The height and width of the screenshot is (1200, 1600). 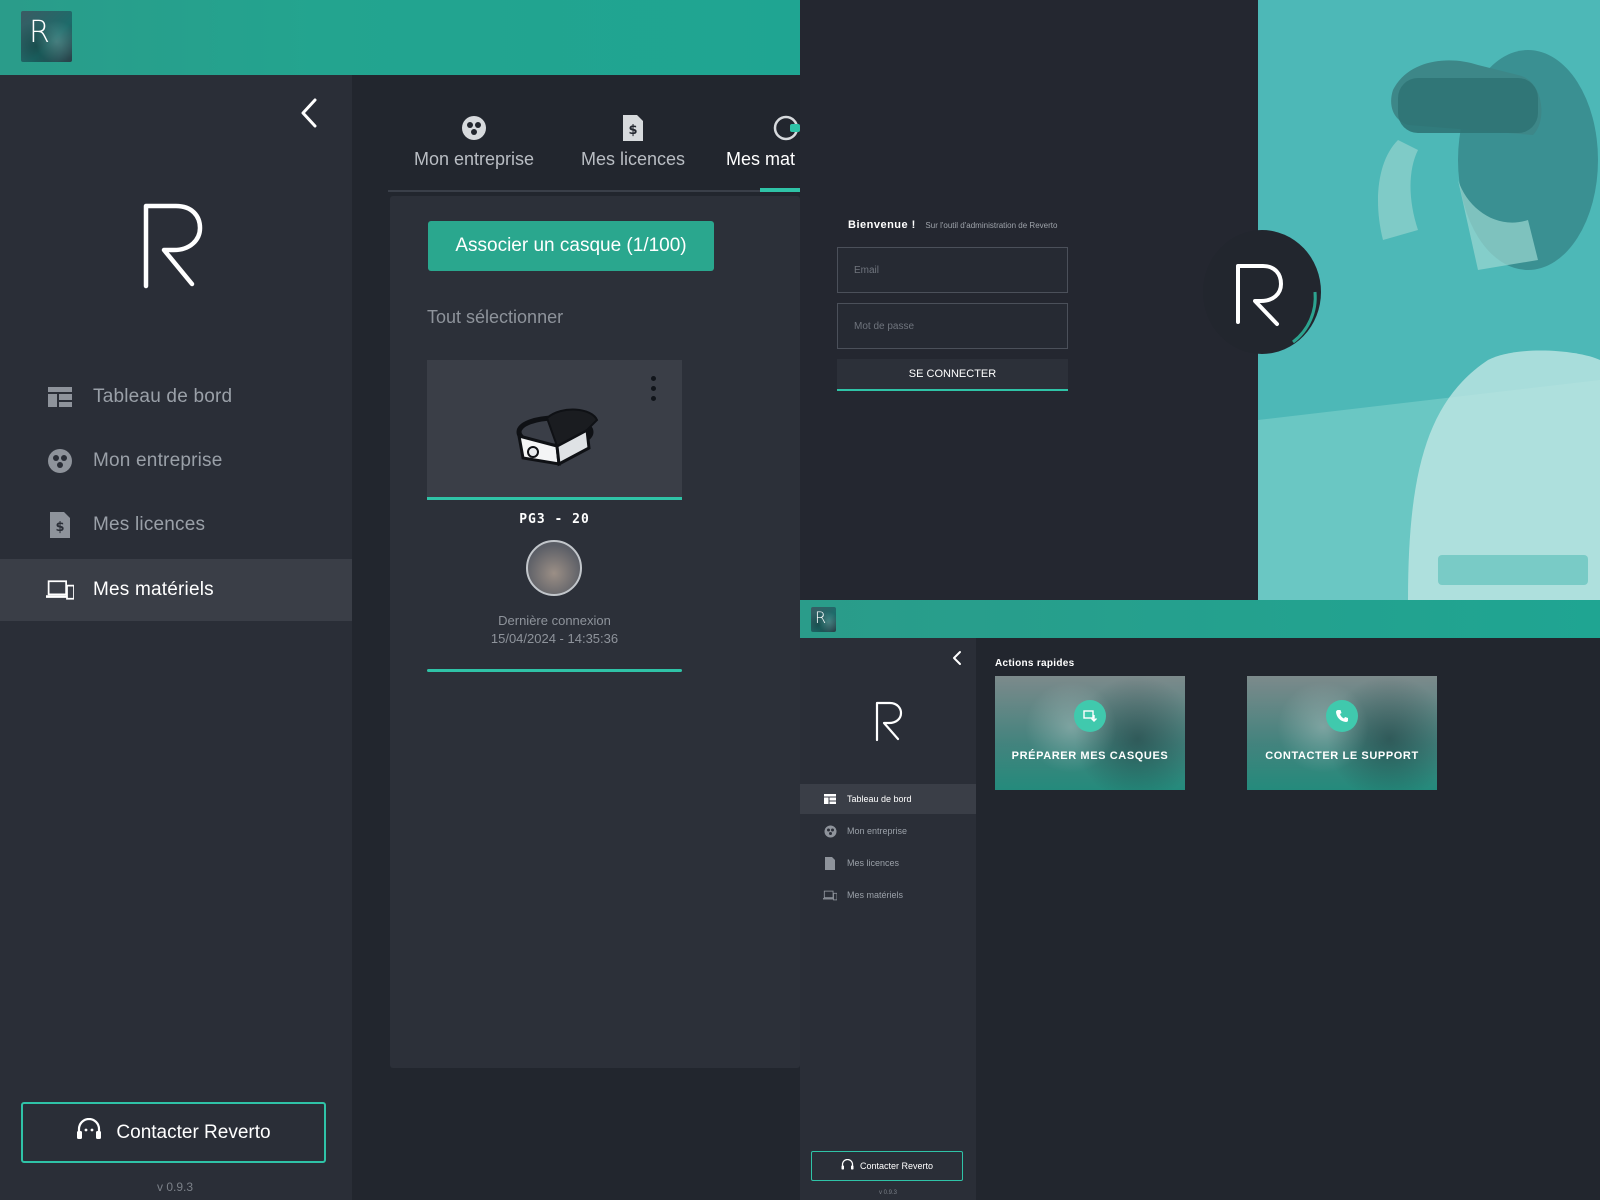 I want to click on welcome-subtitle: Sur l'outil d'administration de Reverto, so click(x=991, y=225).